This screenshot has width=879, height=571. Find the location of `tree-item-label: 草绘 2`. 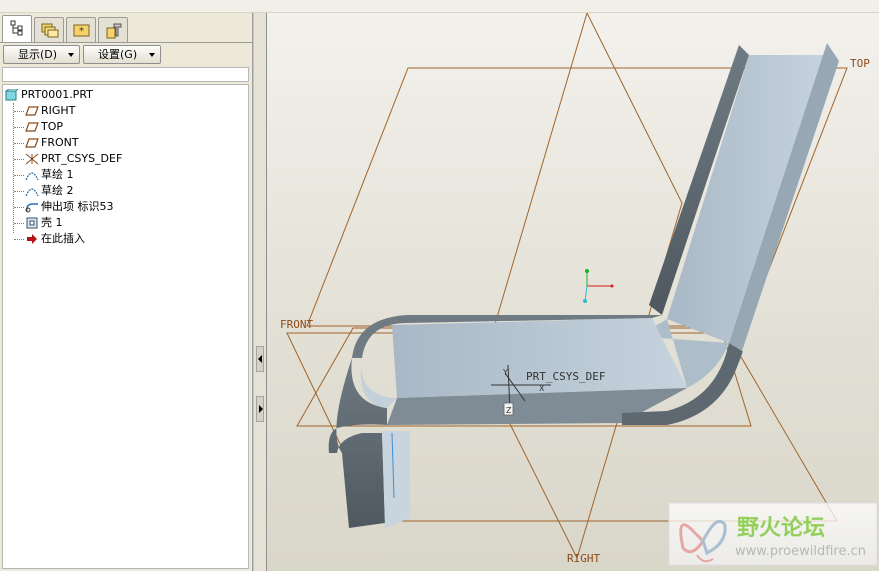

tree-item-label: 草绘 2 is located at coordinates (57, 190).